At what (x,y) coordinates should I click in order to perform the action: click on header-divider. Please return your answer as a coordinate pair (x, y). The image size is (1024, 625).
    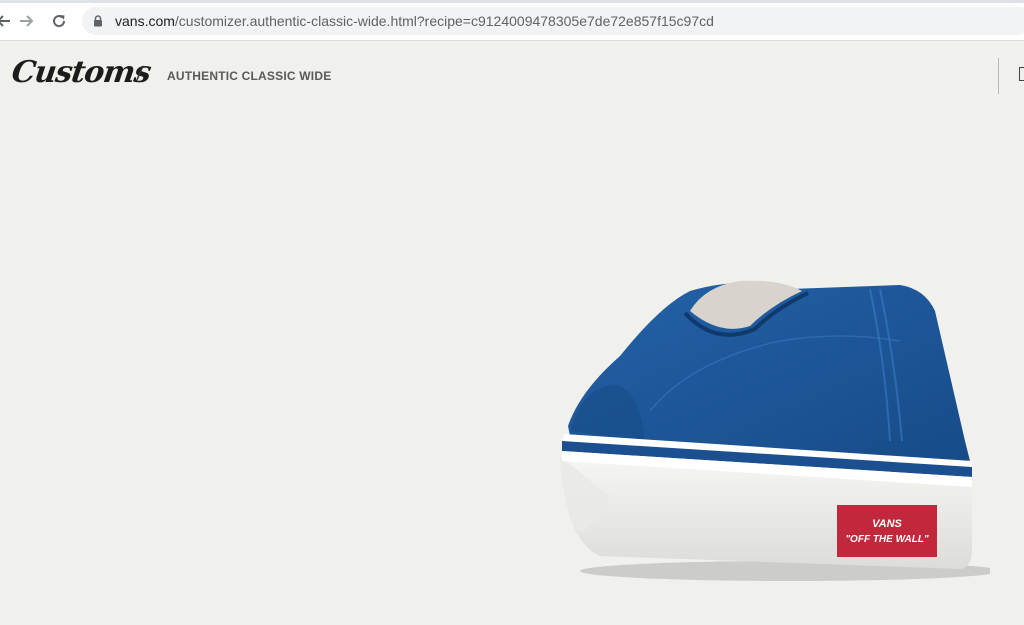
    Looking at the image, I should click on (998, 76).